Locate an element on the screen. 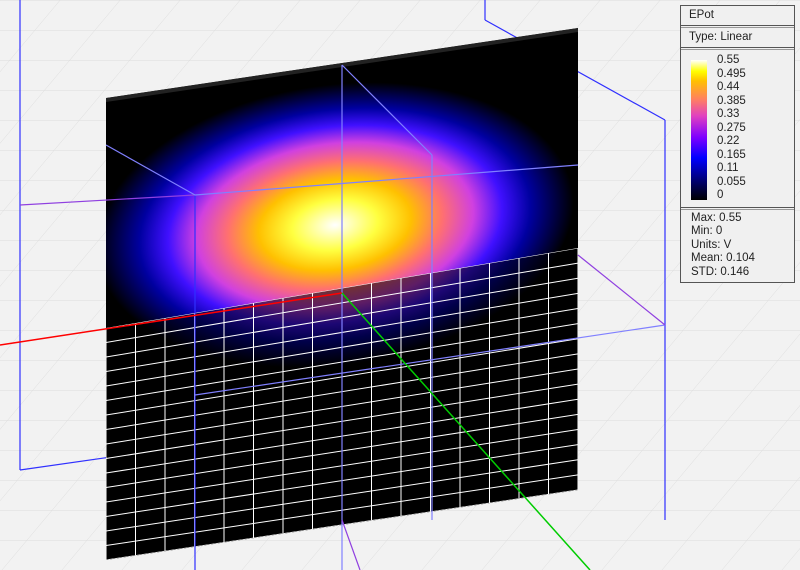 This screenshot has height=570, width=800. legend-tick: 0.055 is located at coordinates (731, 181).